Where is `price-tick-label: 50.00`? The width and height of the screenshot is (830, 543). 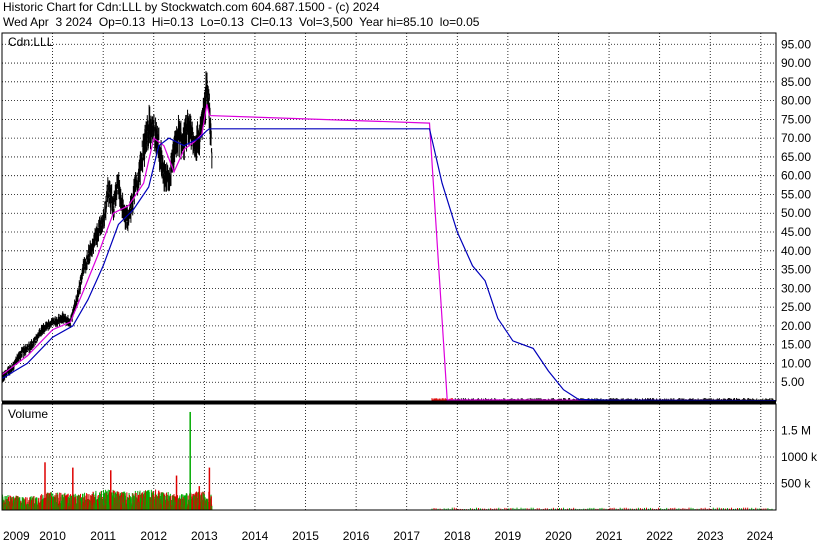
price-tick-label: 50.00 is located at coordinates (796, 213).